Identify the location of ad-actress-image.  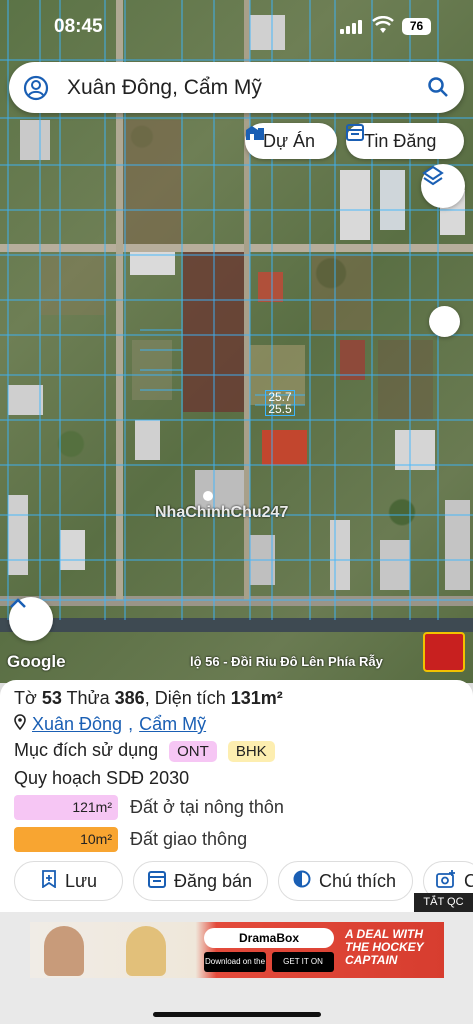
(146, 951).